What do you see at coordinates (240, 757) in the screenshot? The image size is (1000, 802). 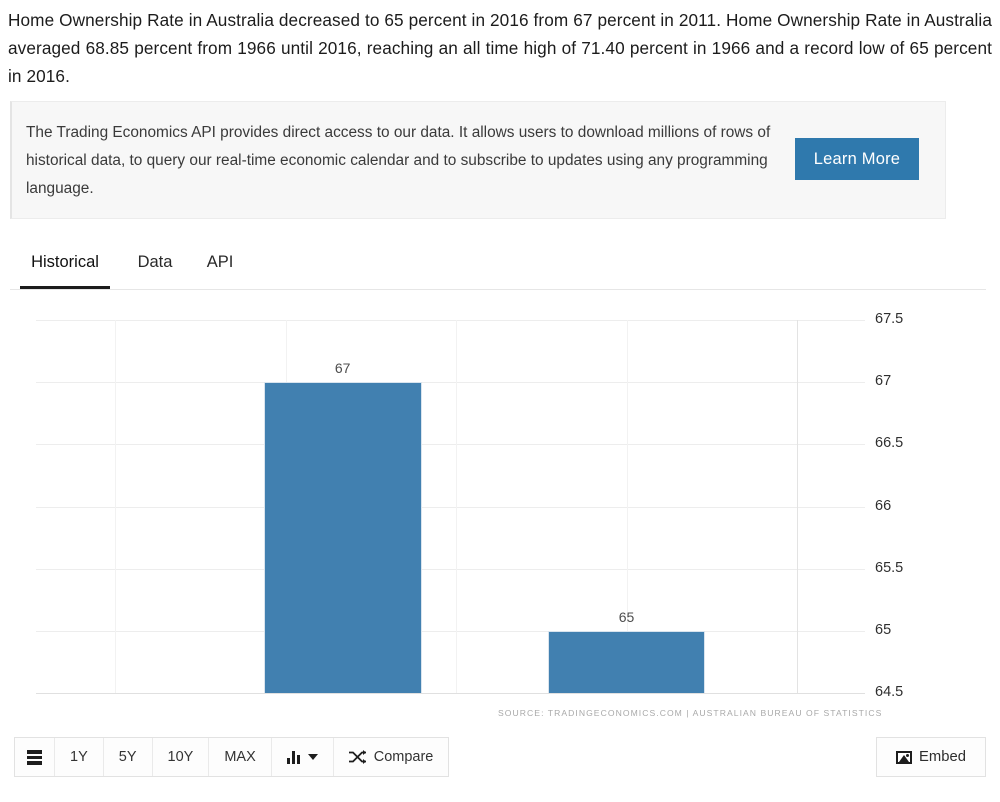 I see `range-button-max: MAX` at bounding box center [240, 757].